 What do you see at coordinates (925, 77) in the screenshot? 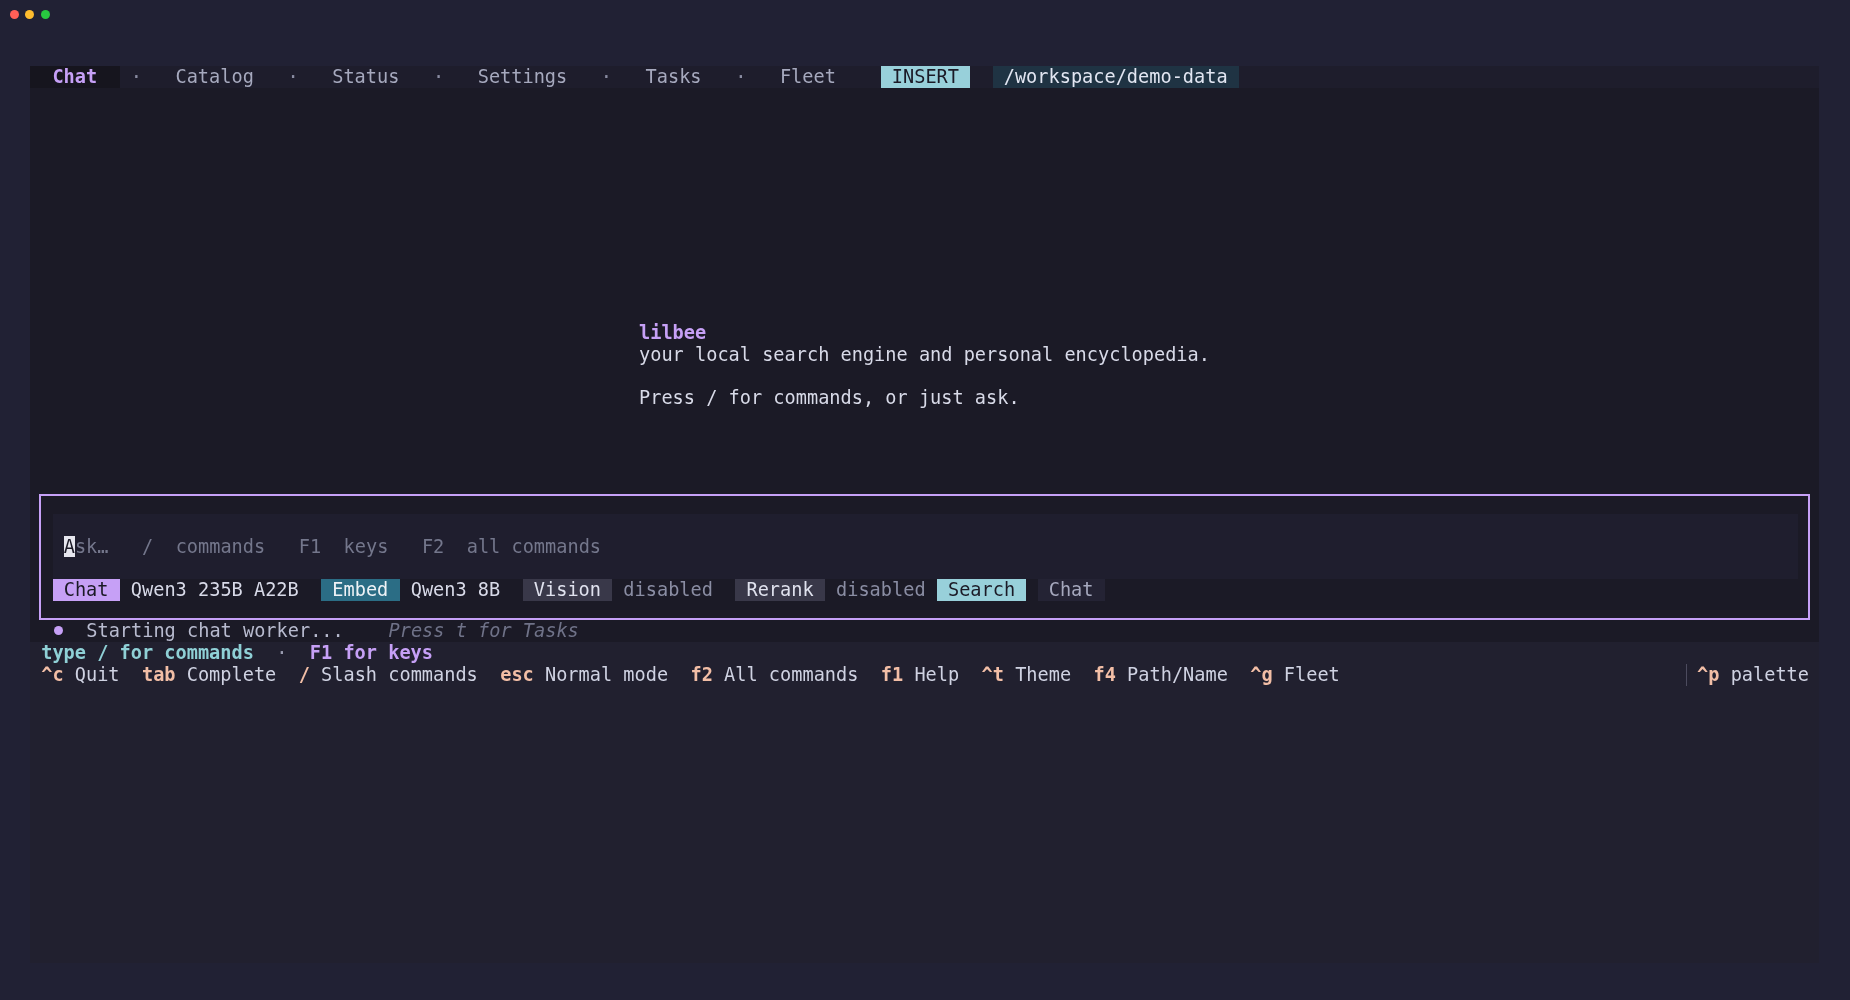
I see `mode-indicator: INSERT` at bounding box center [925, 77].